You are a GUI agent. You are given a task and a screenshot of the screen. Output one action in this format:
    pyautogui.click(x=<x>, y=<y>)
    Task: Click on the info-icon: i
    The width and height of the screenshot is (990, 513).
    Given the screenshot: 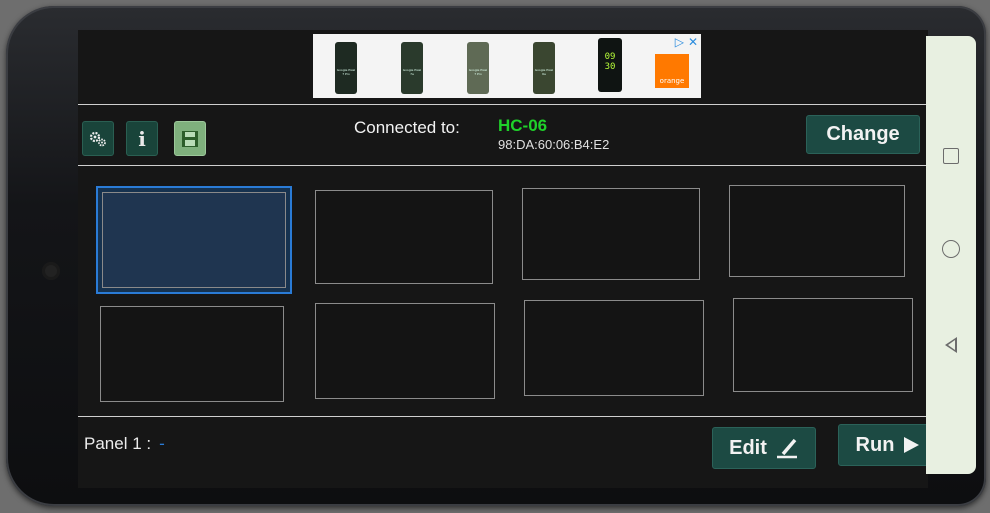 What is the action you would take?
    pyautogui.click(x=142, y=138)
    